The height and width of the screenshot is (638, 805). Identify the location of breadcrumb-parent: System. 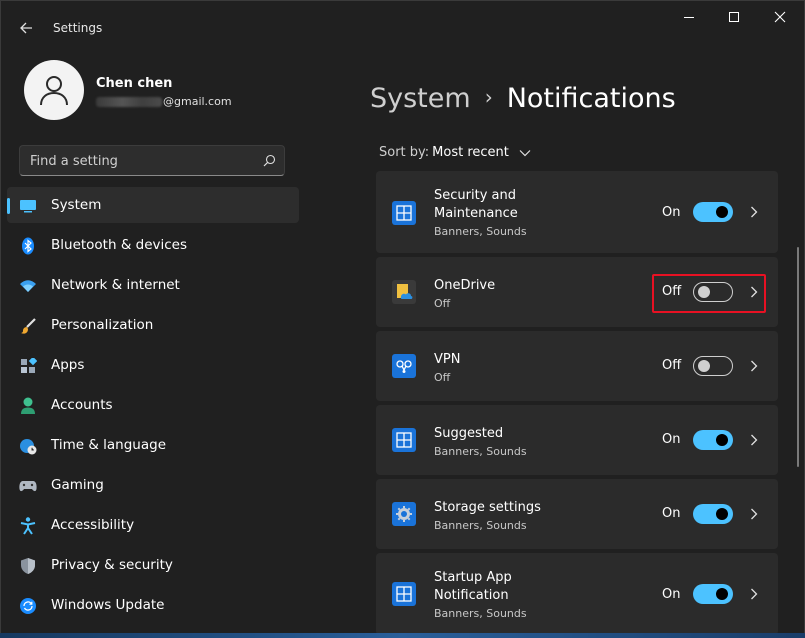
(420, 98).